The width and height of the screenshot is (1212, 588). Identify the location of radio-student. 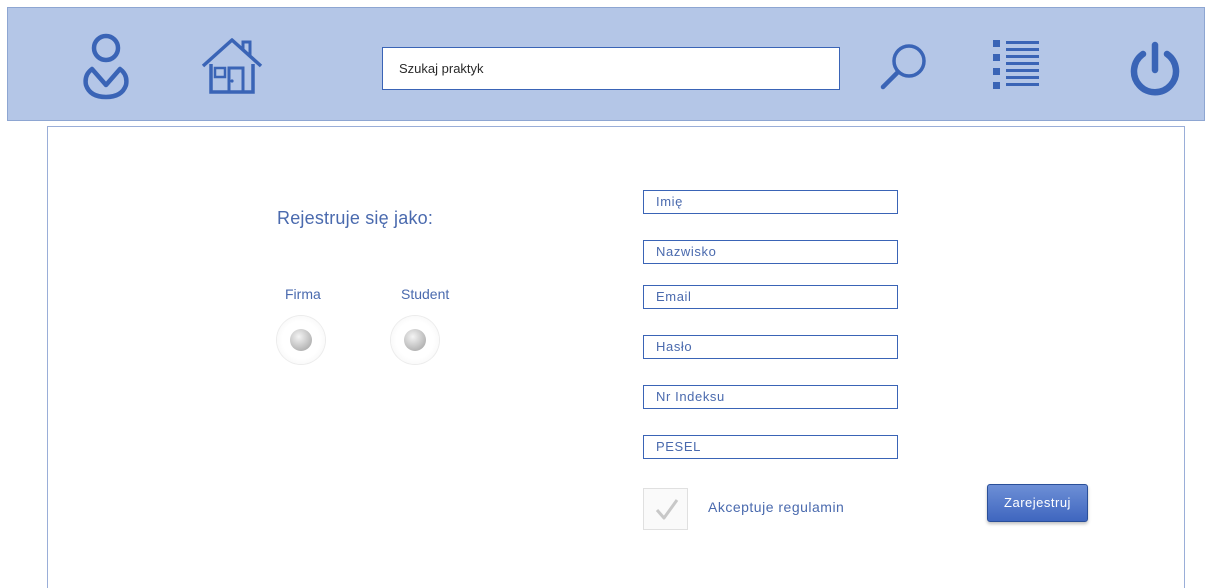
(415, 340).